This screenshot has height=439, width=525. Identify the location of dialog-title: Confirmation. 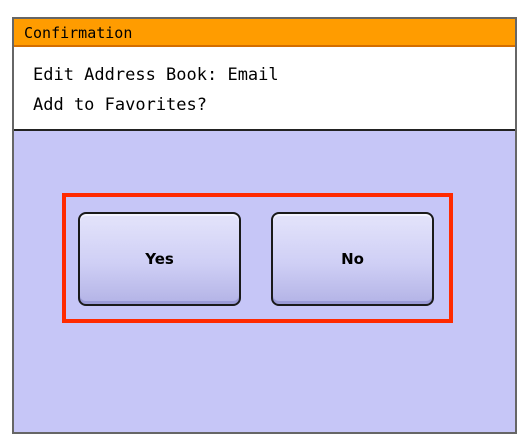
(78, 33).